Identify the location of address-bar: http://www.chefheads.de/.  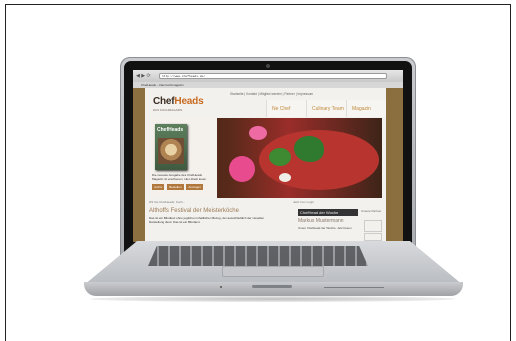
(273, 76).